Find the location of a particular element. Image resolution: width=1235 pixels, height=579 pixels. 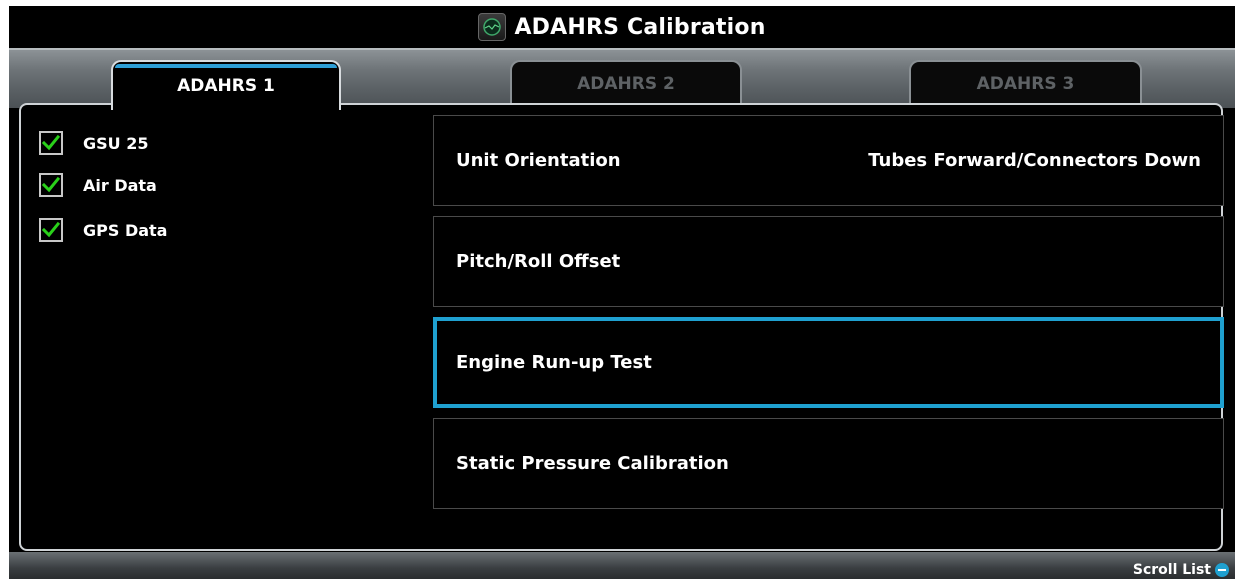

checkbox-air-data is located at coordinates (51, 185).